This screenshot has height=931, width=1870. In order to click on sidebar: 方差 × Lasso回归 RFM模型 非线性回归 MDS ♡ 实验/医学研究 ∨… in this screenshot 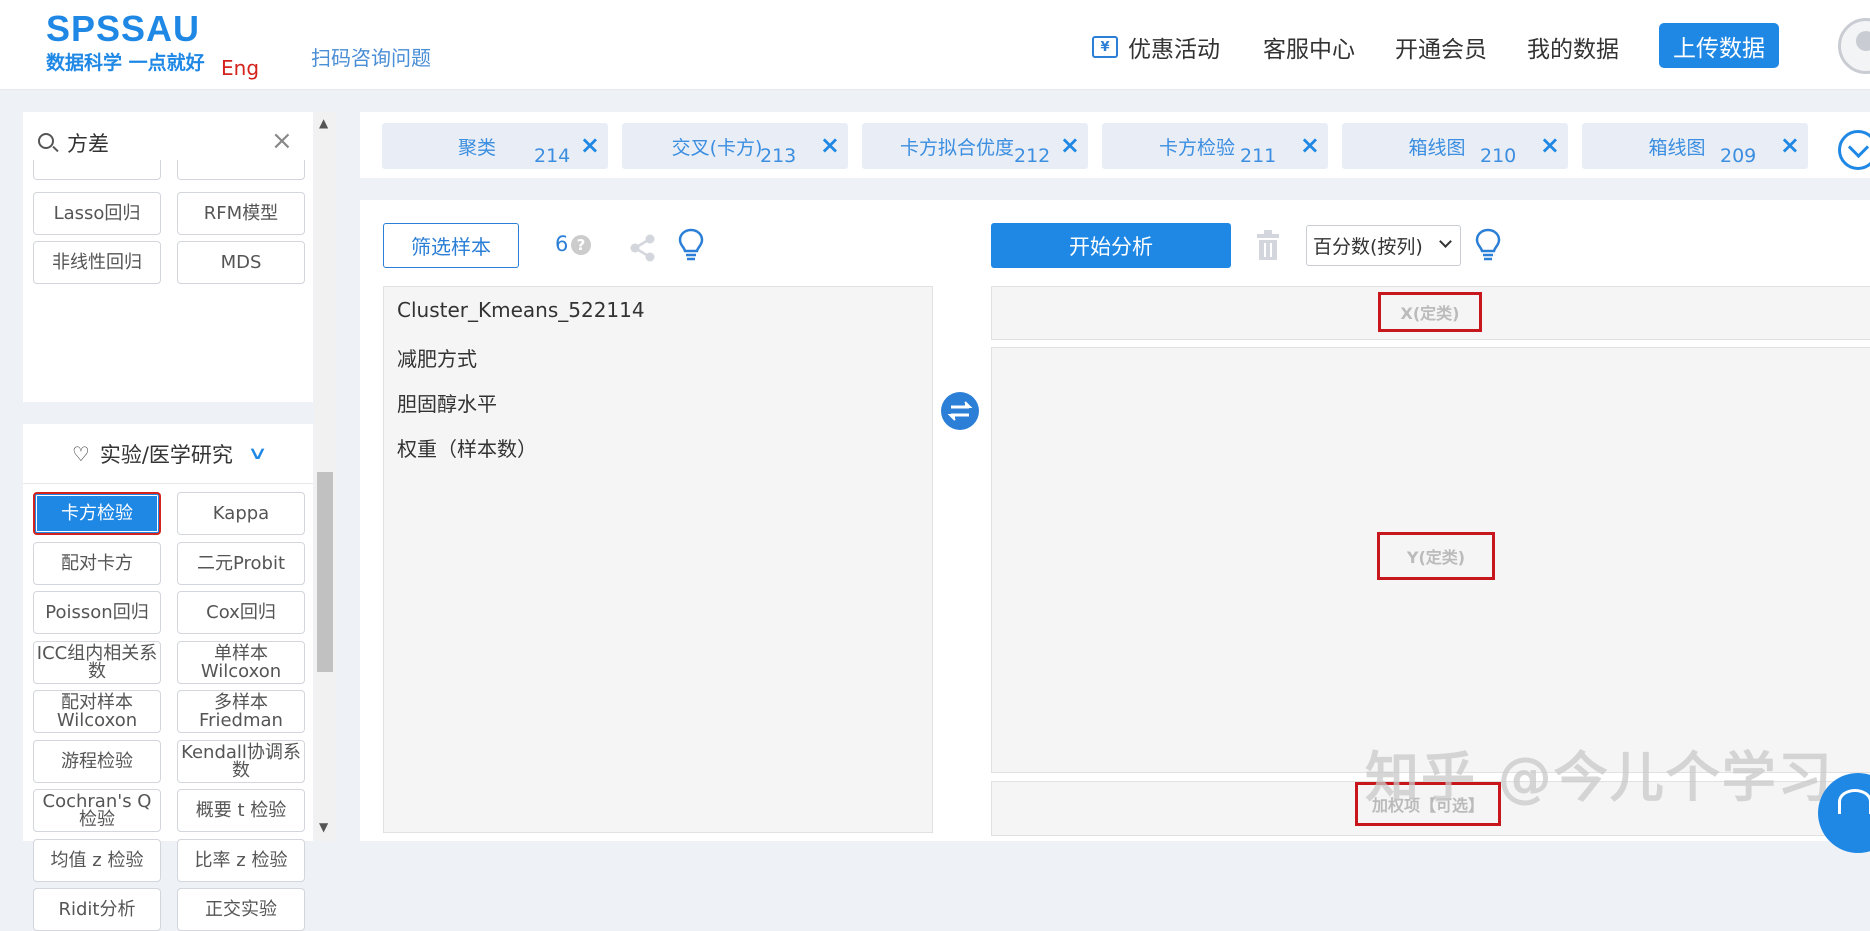, I will do `click(168, 521)`.